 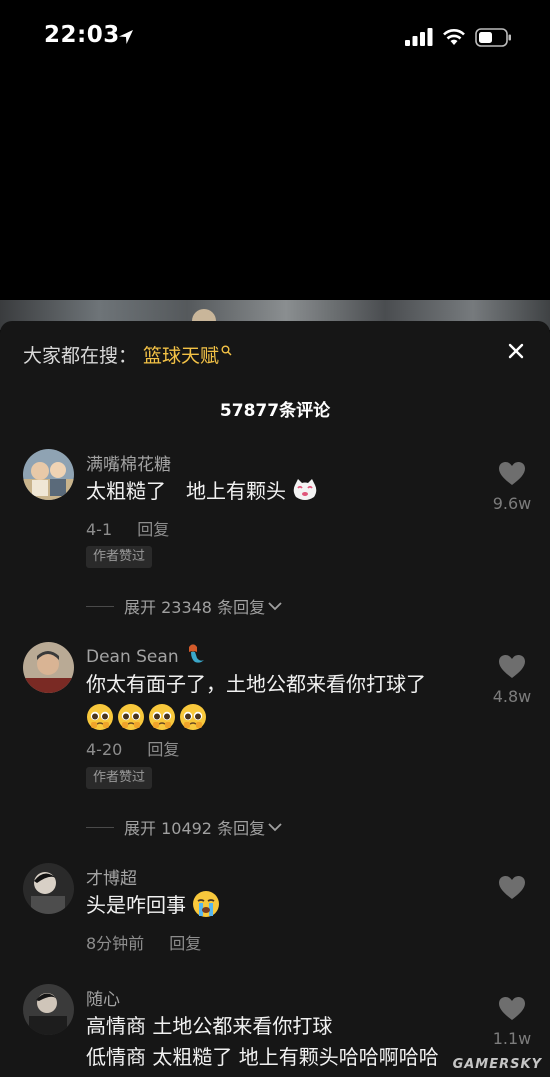 I want to click on like-button: 9.6w, so click(x=512, y=487).